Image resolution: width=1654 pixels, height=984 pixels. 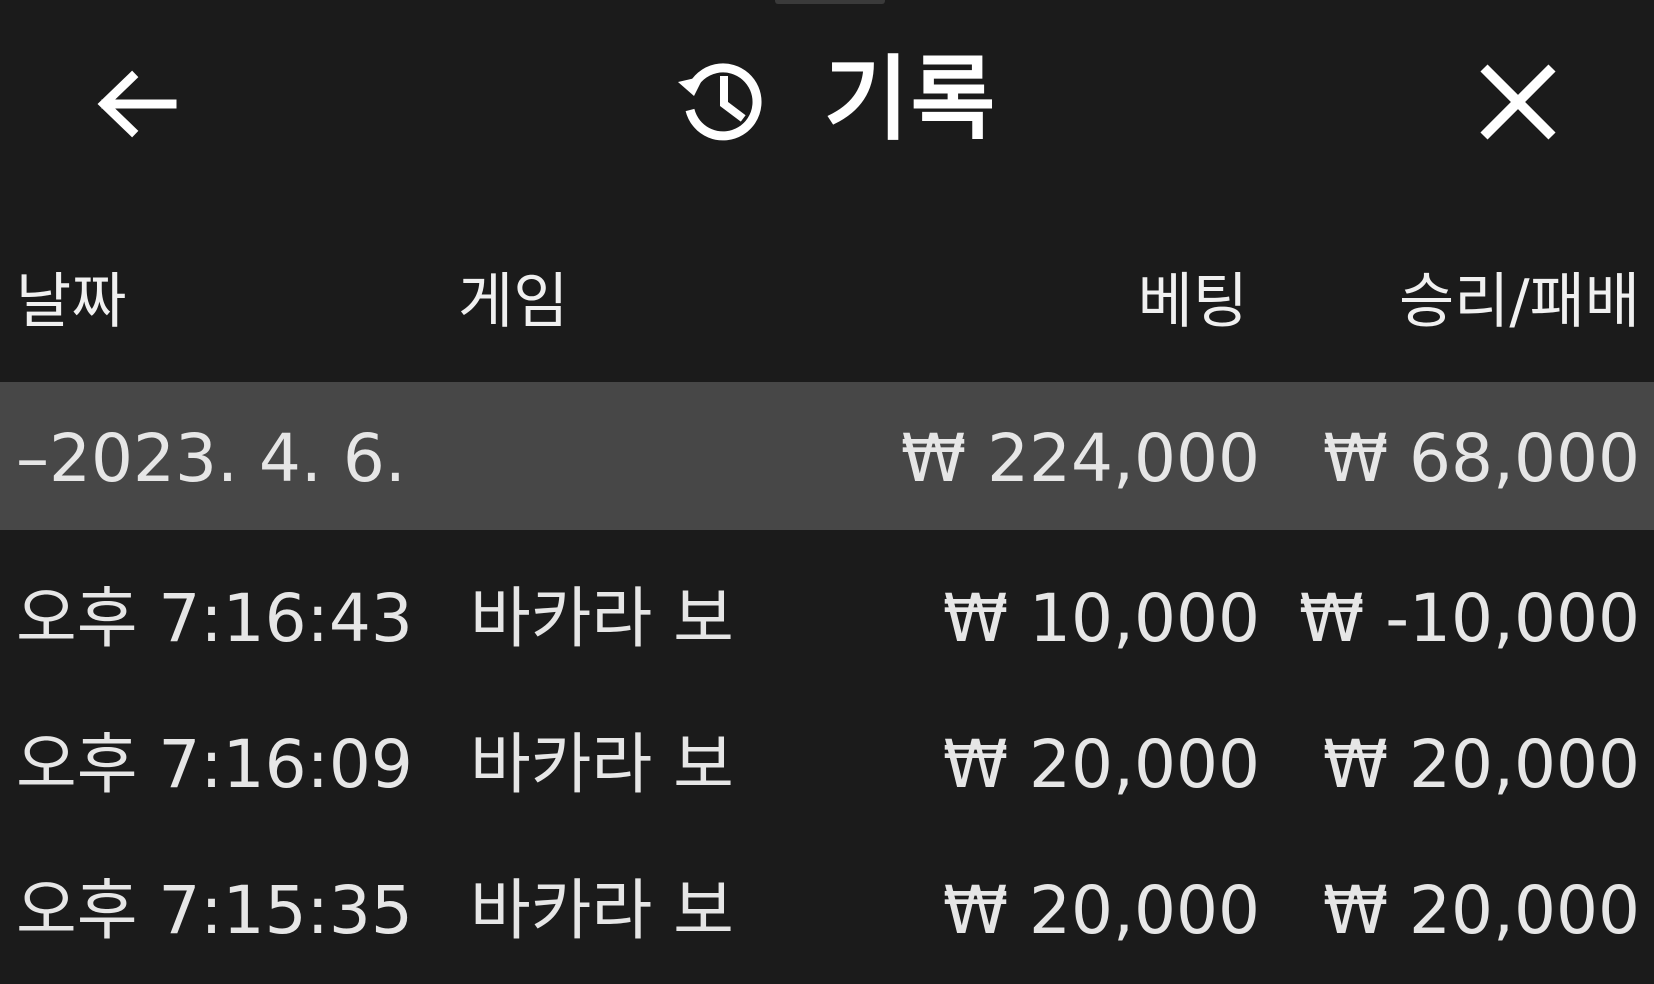 What do you see at coordinates (1469, 618) in the screenshot?
I see `row-result: ₩ -10,000` at bounding box center [1469, 618].